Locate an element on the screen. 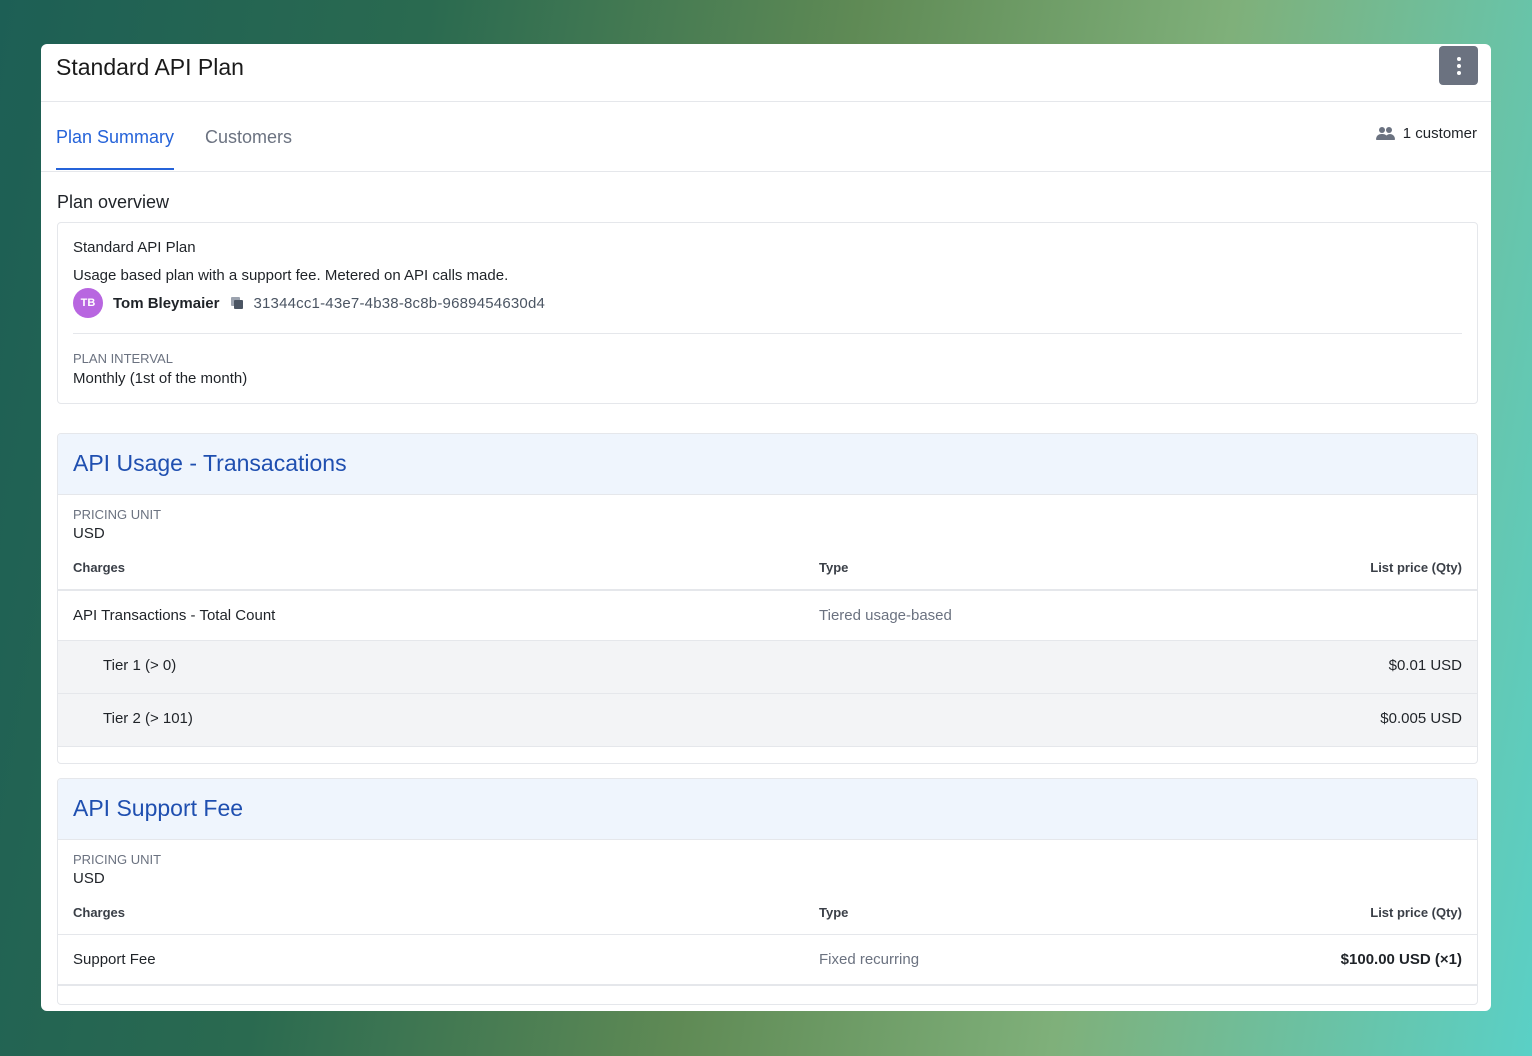  kebab-menu-icon is located at coordinates (1458, 65).